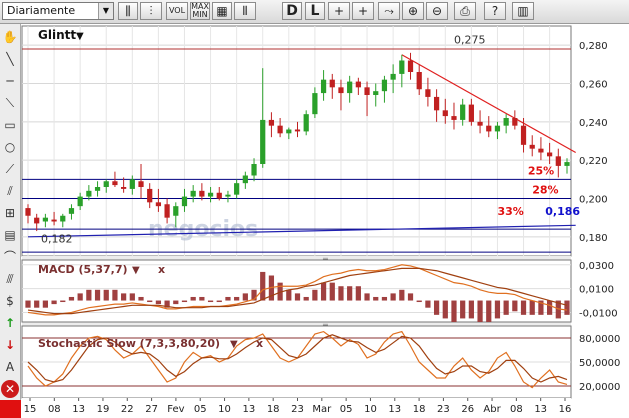 The width and height of the screenshot is (629, 418). Describe the element at coordinates (57, 35) in the screenshot. I see `price-panel-title: Glintt` at that location.